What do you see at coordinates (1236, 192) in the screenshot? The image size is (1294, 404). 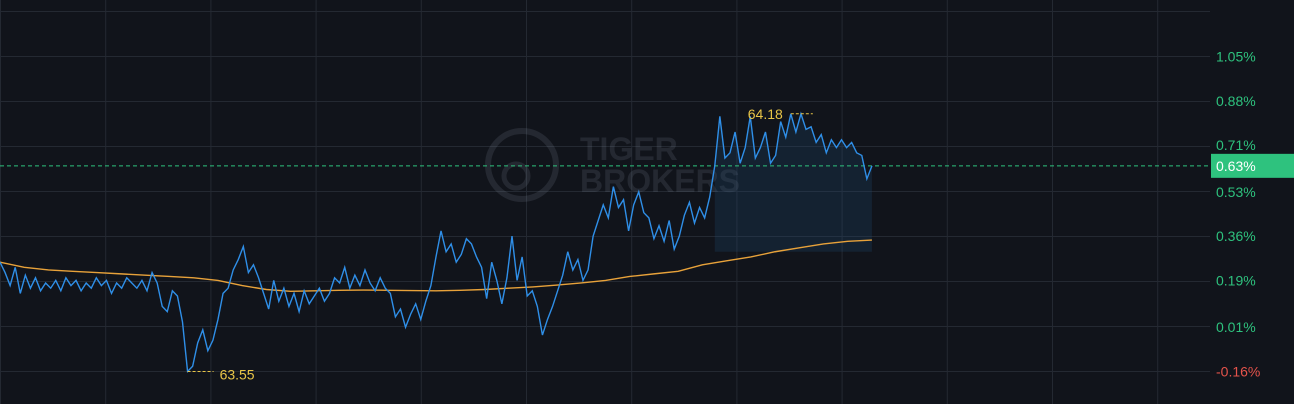 I see `y-tick-label: 0.53%` at bounding box center [1236, 192].